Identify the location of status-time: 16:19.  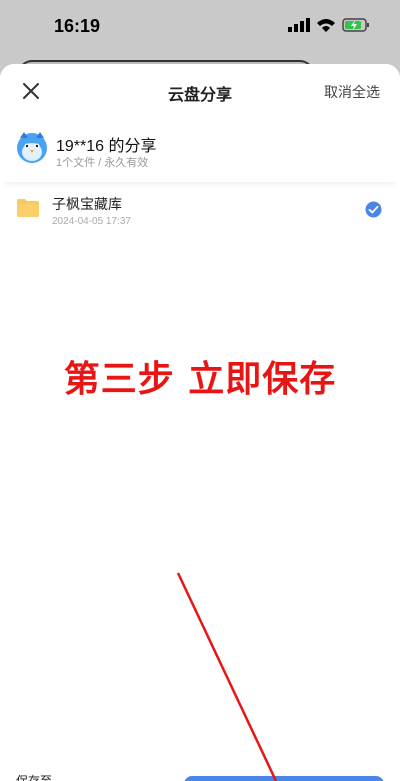
(77, 26).